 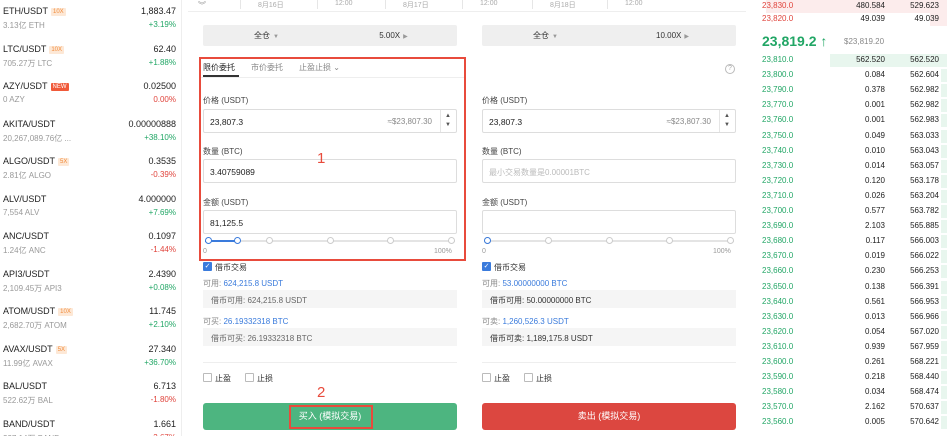 What do you see at coordinates (849, 91) in the screenshot?
I see `order-book-bid-row: 23,790.0 0.378 562.982` at bounding box center [849, 91].